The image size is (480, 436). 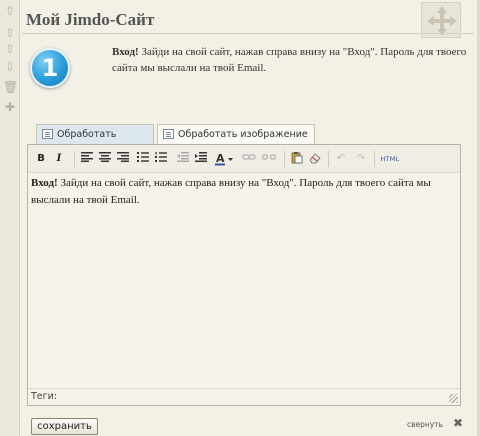 What do you see at coordinates (168, 134) in the screenshot?
I see `image-icon` at bounding box center [168, 134].